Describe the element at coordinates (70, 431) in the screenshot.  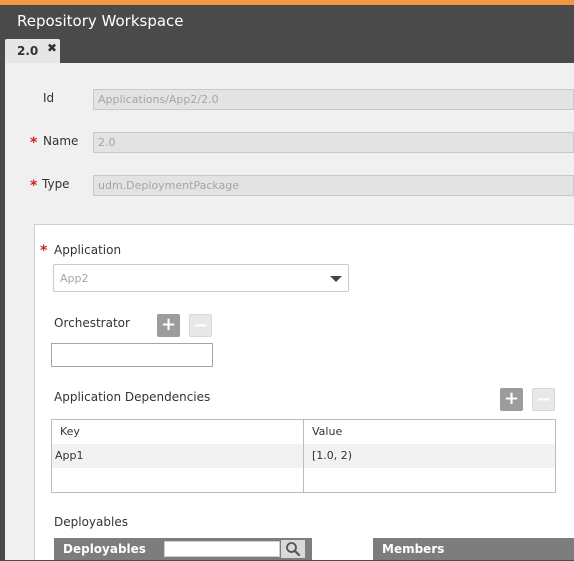
I see `column-header-key: Key` at that location.